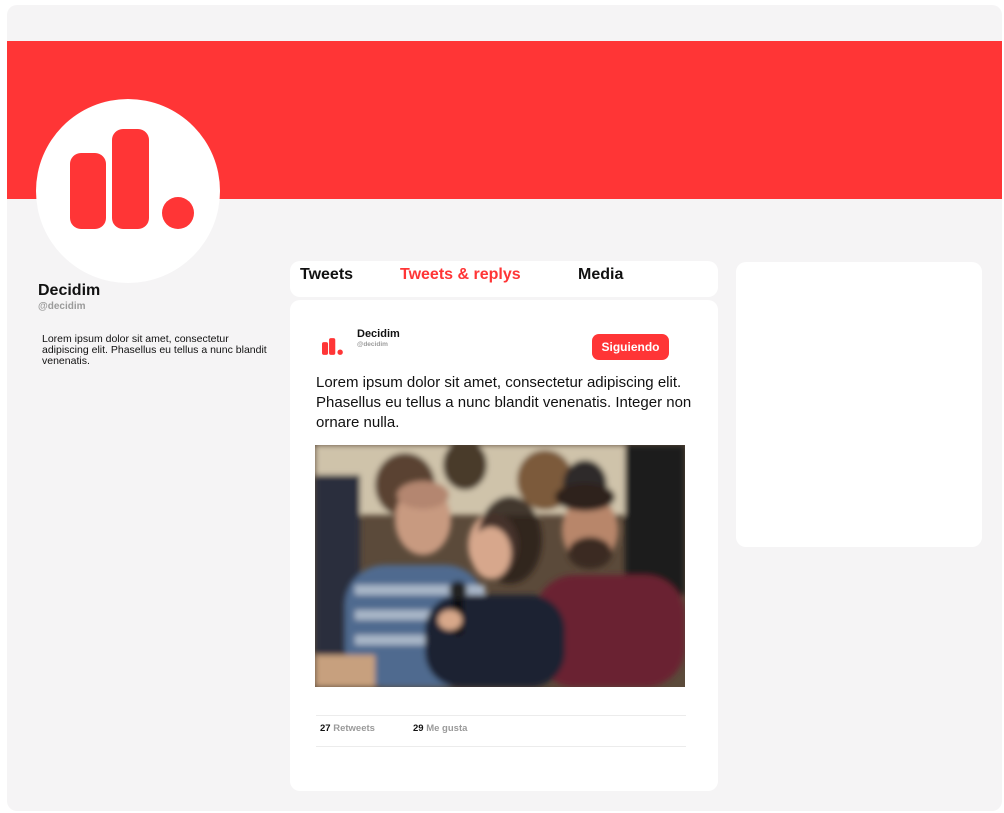  What do you see at coordinates (447, 728) in the screenshot?
I see `likes-label: Me gusta` at bounding box center [447, 728].